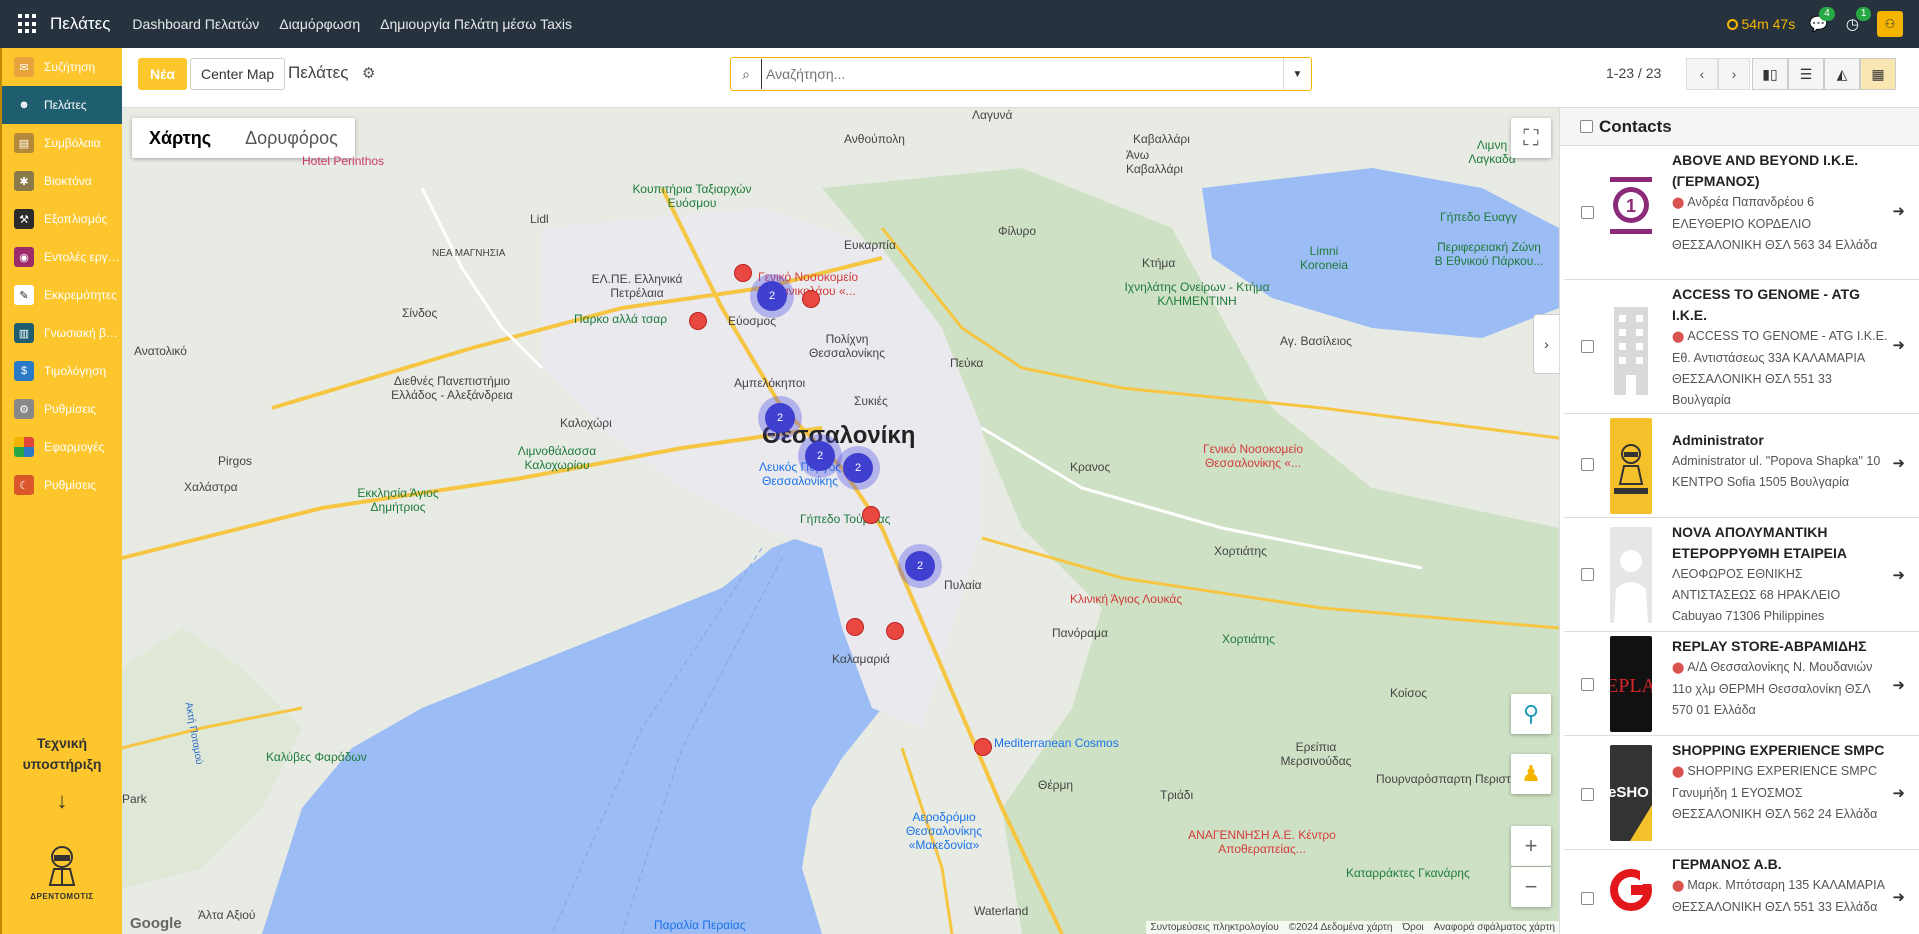  I want to click on timesheet-timer: 54m 47s, so click(1760, 24).